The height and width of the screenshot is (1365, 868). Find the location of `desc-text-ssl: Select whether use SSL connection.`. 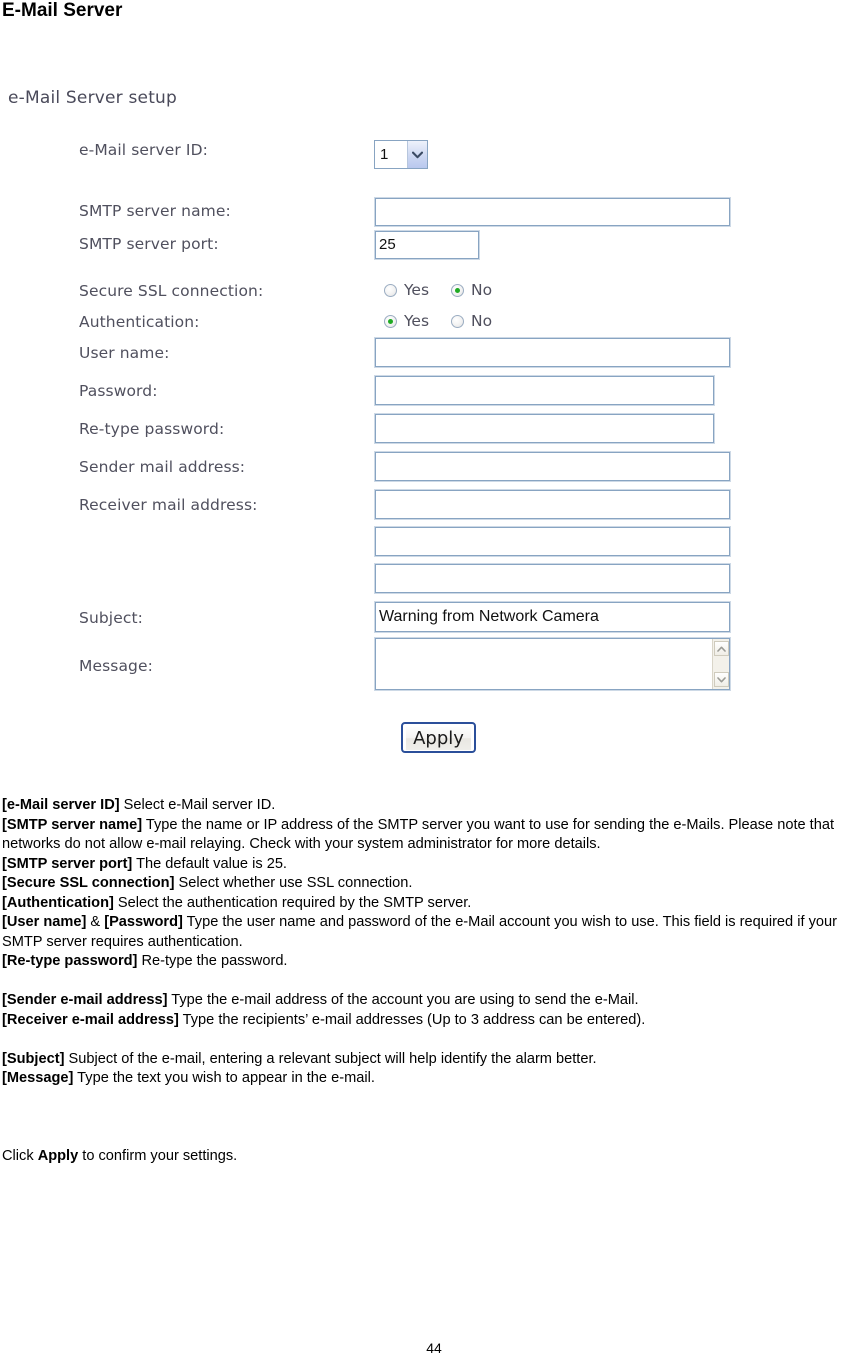

desc-text-ssl: Select whether use SSL connection. is located at coordinates (293, 883).